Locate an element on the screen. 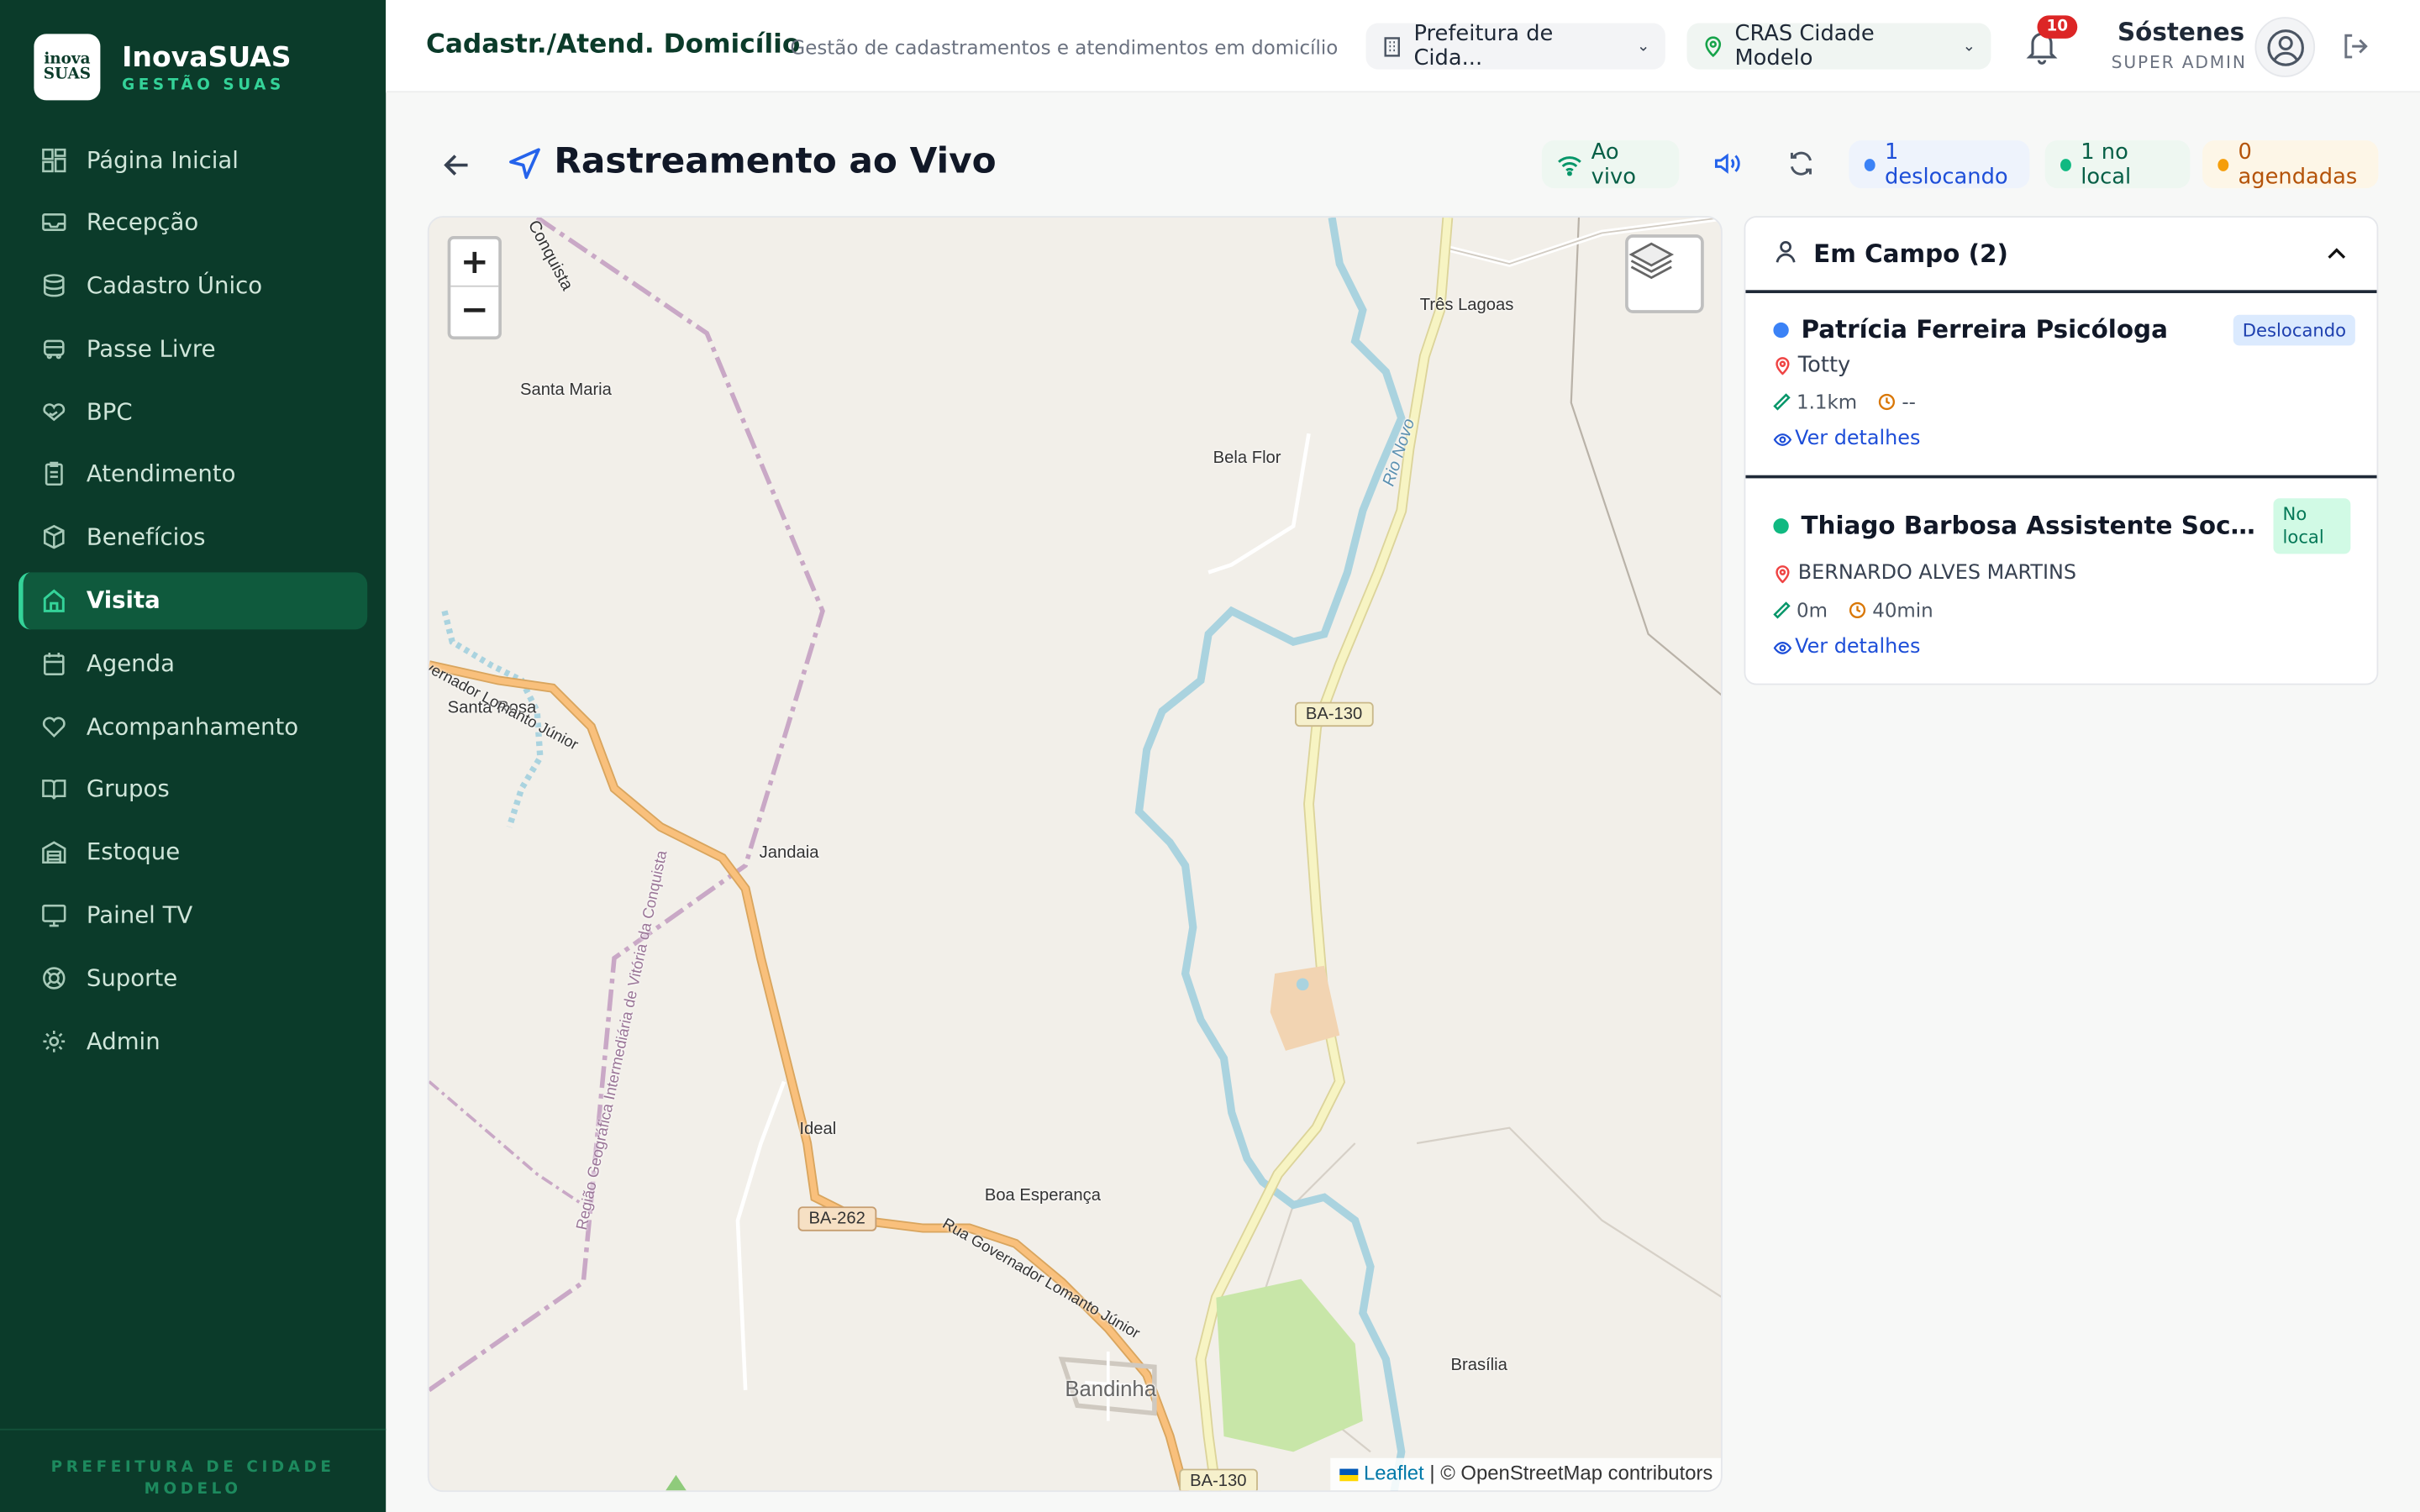 This screenshot has width=2420, height=1512. unit-select: CRAS Cidade Modelo ⌄ is located at coordinates (1839, 46).